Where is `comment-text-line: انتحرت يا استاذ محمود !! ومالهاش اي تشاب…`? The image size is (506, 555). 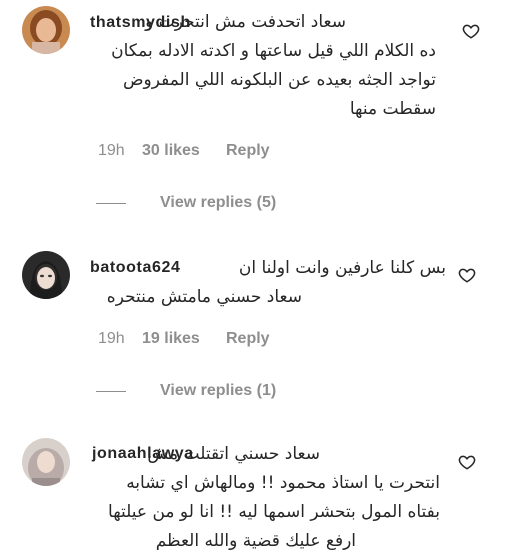 comment-text-line: انتحرت يا استاذ محمود !! ومالهاش اي تشاب… is located at coordinates (283, 483).